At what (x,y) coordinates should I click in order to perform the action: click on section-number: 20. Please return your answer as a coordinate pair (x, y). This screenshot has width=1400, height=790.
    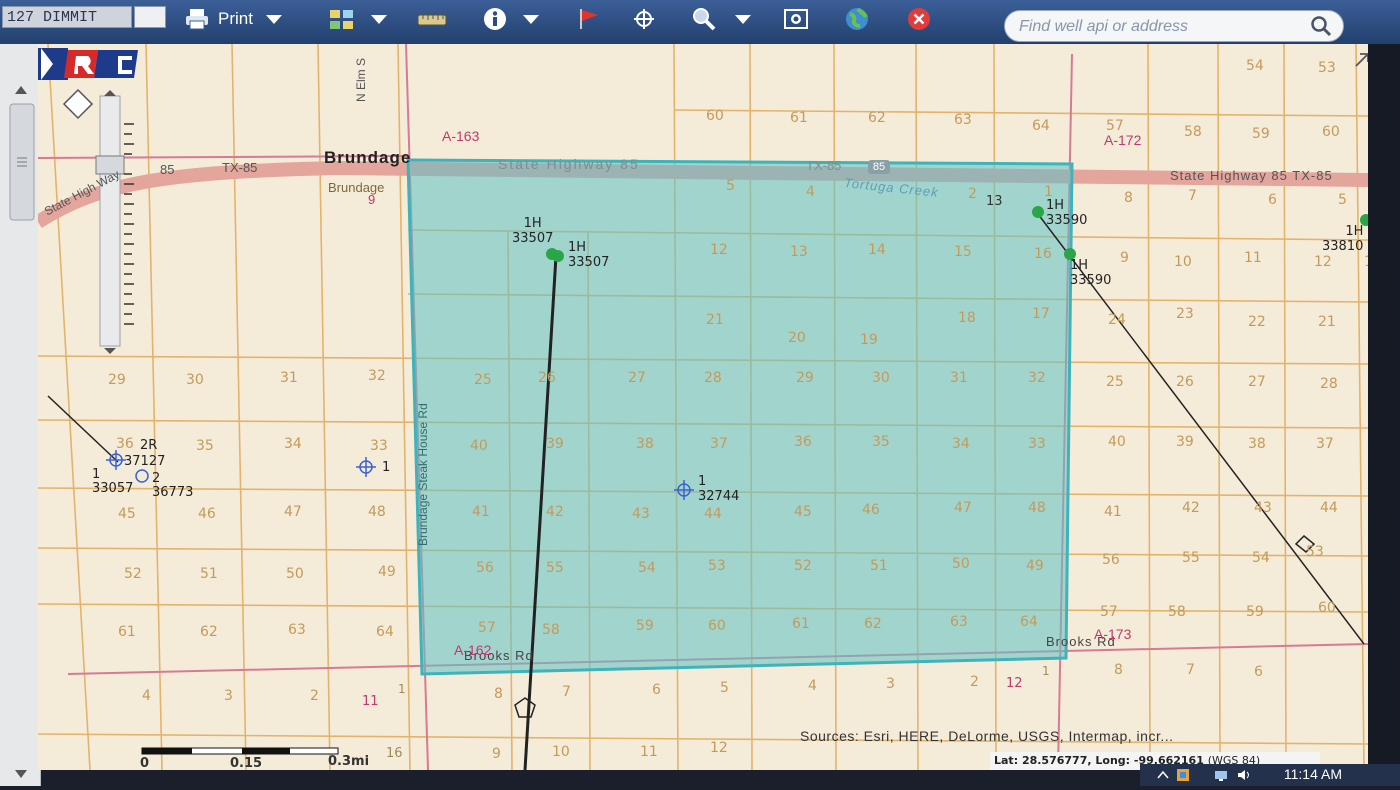
    Looking at the image, I should click on (797, 338).